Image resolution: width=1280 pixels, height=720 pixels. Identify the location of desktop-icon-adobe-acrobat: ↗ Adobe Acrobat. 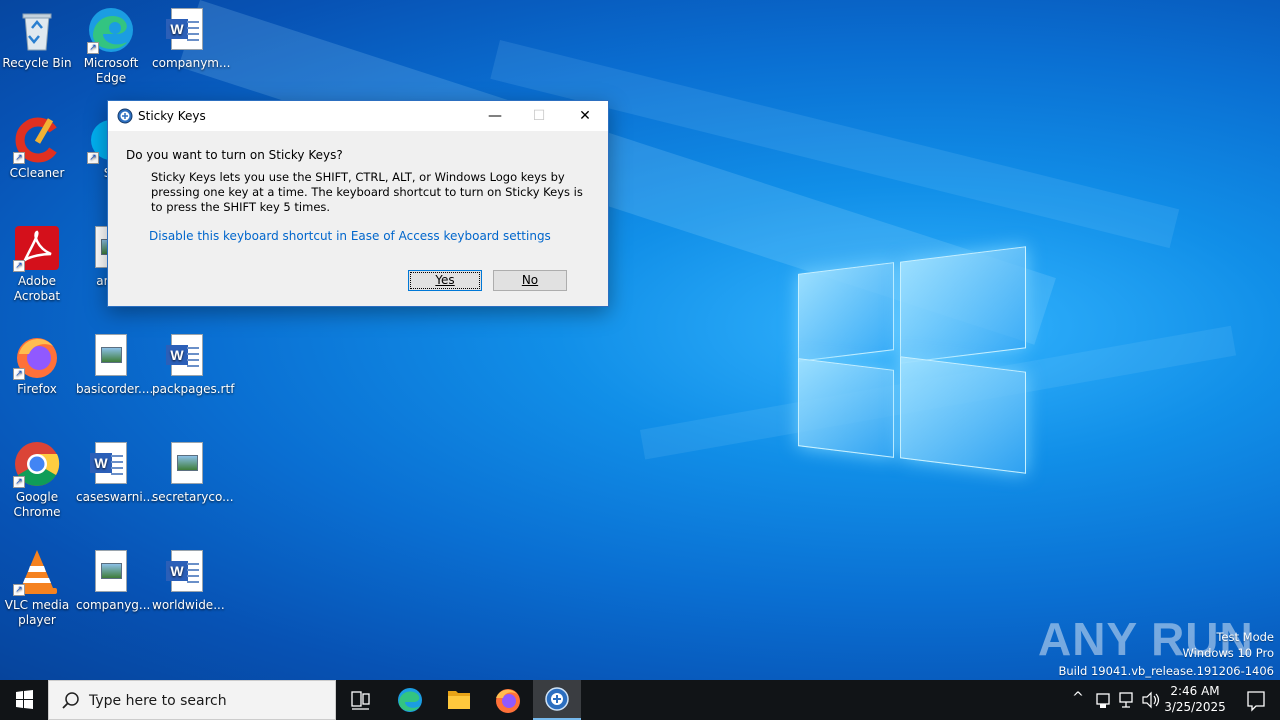
(37, 264).